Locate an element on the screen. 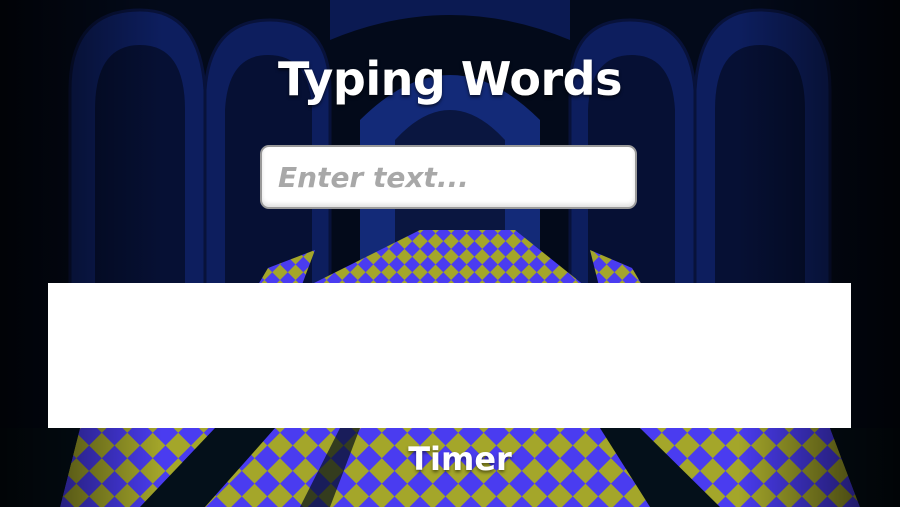 The height and width of the screenshot is (507, 900). typing-input is located at coordinates (448, 177).